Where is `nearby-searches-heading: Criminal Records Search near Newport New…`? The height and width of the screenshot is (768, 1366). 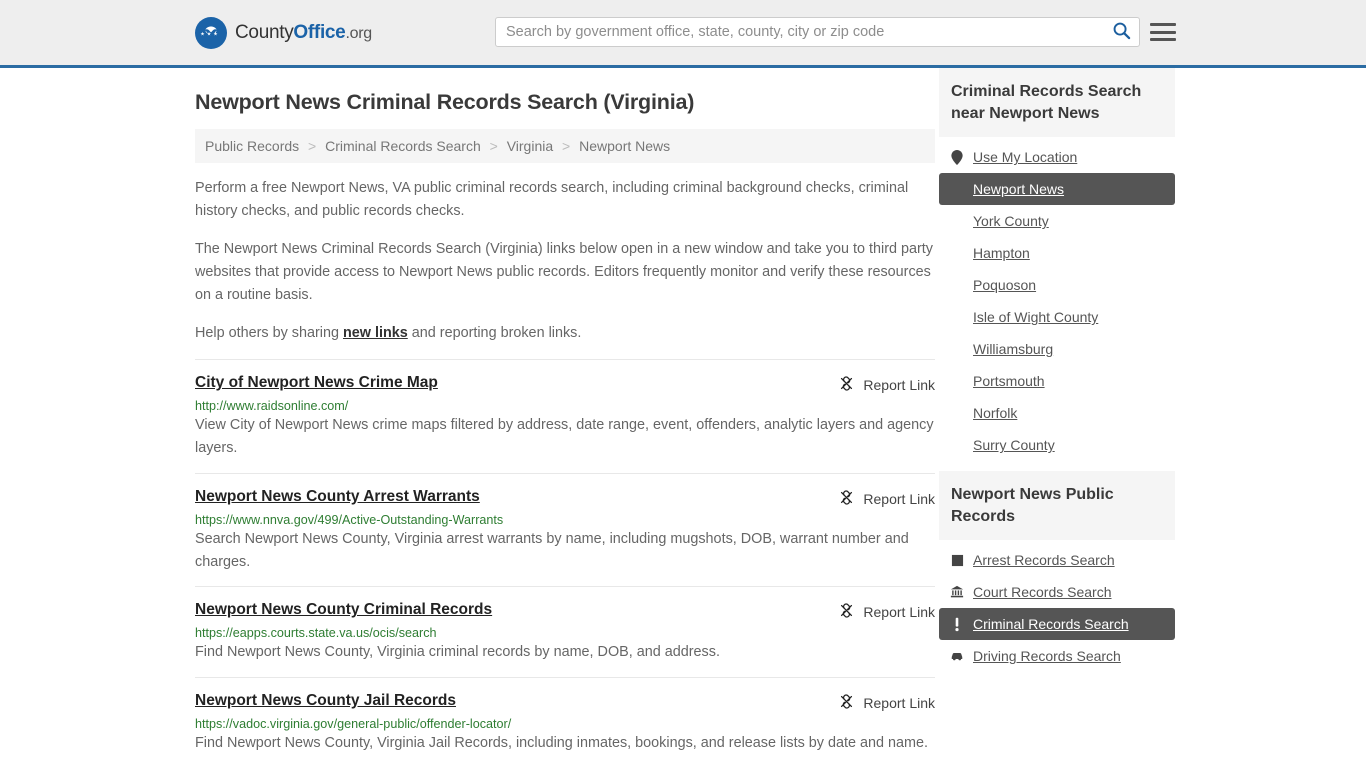
nearby-searches-heading: Criminal Records Search near Newport New… is located at coordinates (1057, 103).